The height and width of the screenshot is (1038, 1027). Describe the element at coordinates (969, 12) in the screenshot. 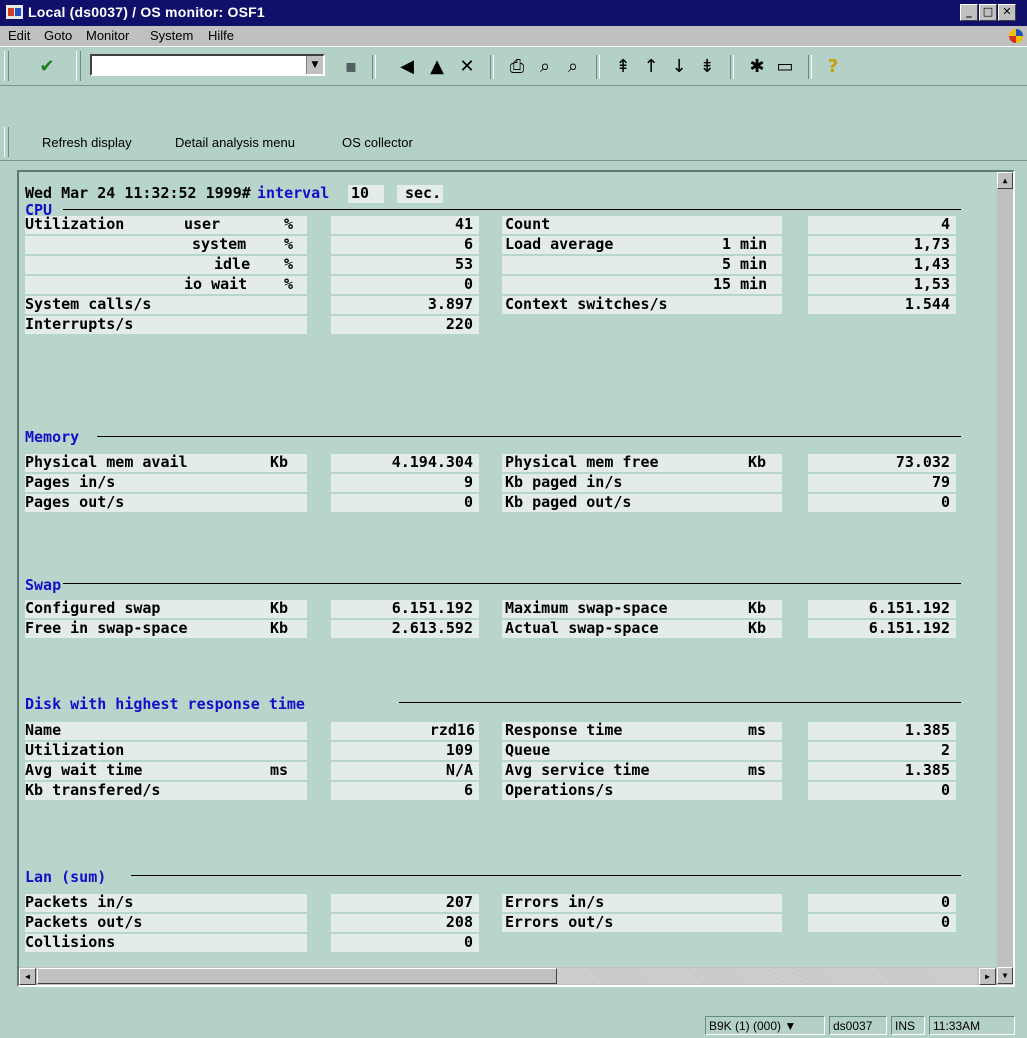

I see `minimize-button: _` at that location.